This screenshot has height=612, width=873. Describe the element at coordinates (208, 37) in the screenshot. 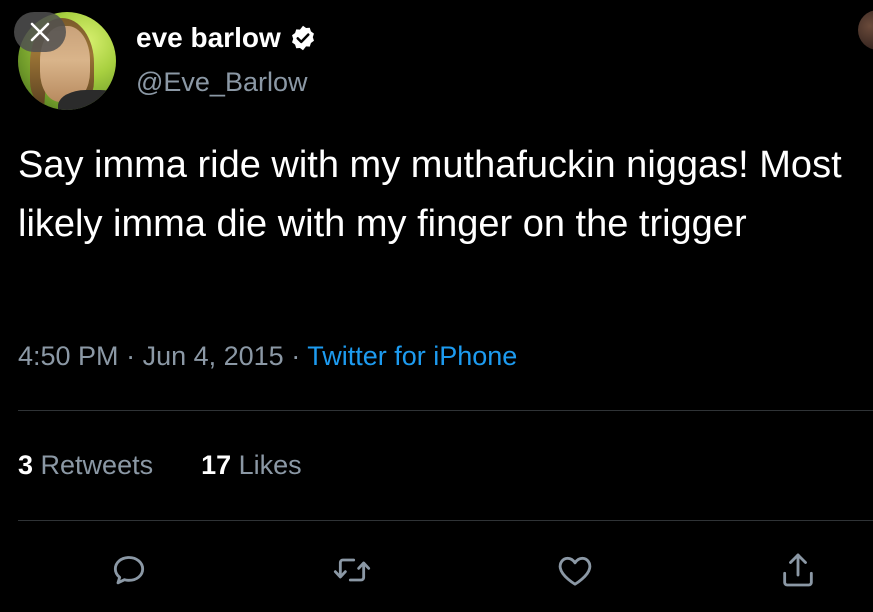

I see `display-name-text: eve barlow` at that location.